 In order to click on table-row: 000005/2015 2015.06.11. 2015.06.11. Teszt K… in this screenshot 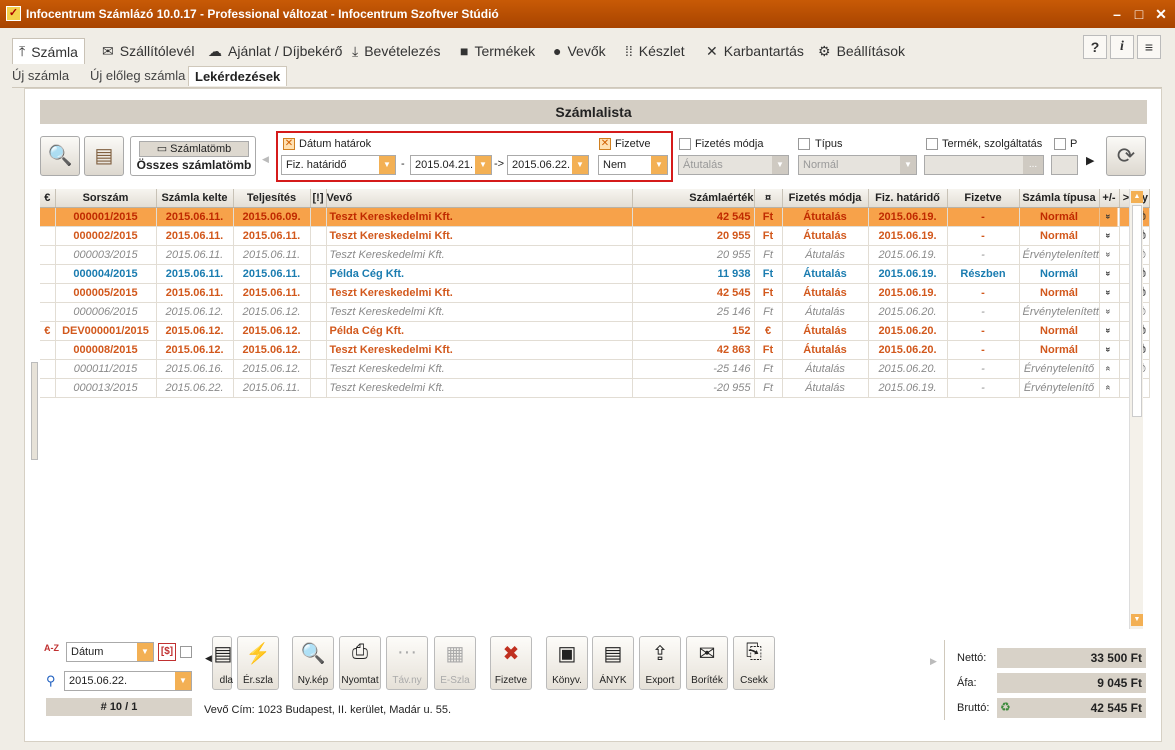, I will do `click(595, 292)`.